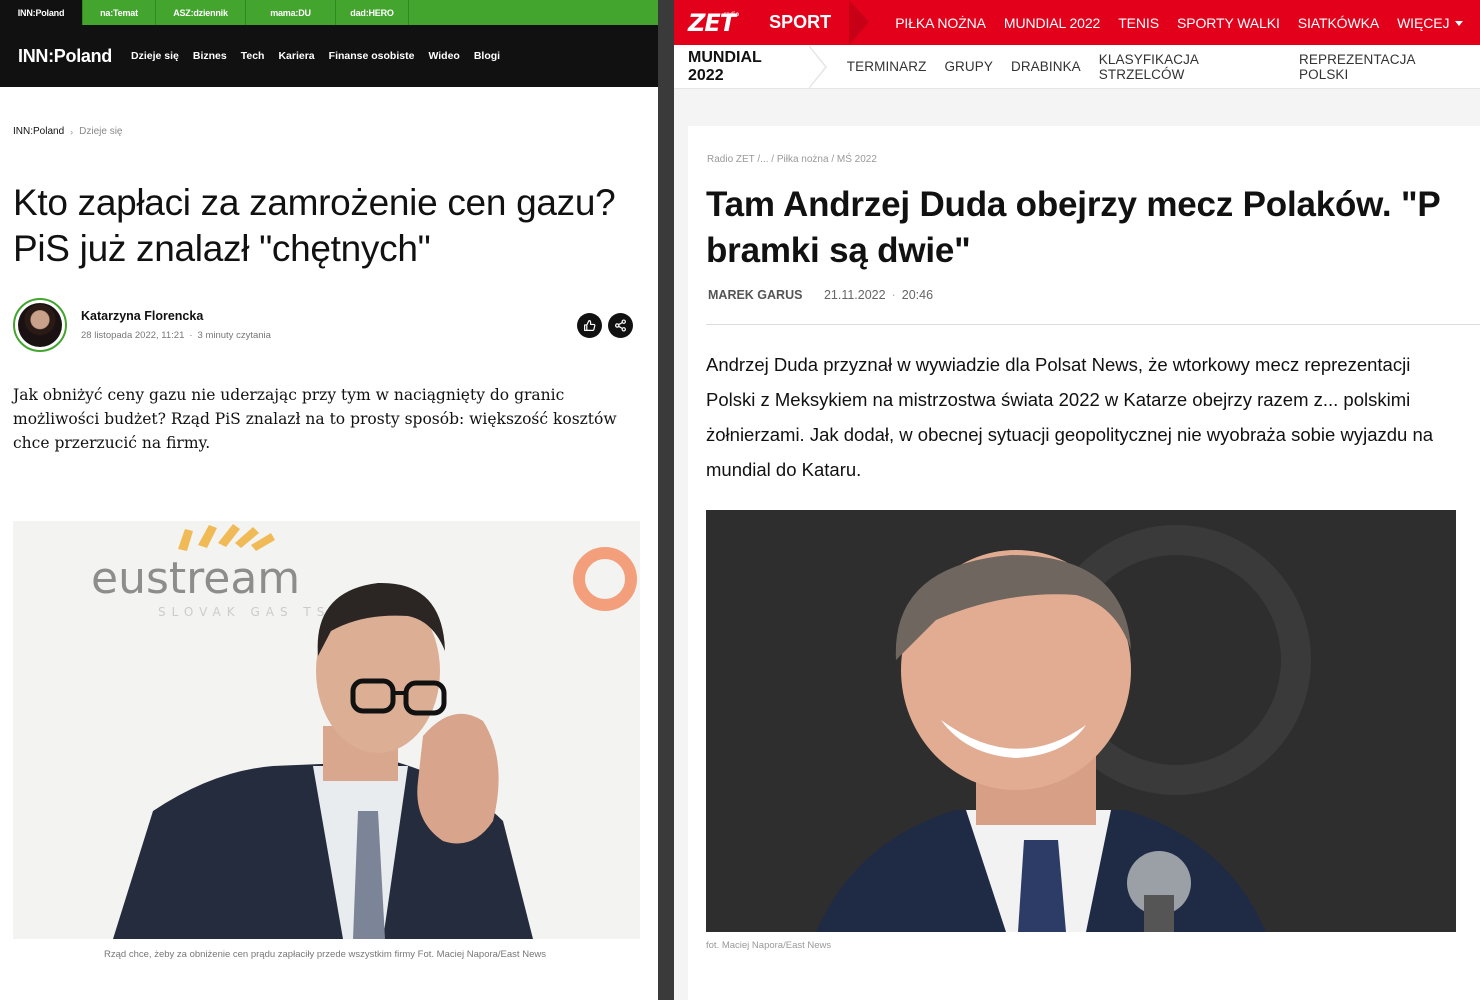  Describe the element at coordinates (533, 12) in the screenshot. I see `topbar-filler` at that location.